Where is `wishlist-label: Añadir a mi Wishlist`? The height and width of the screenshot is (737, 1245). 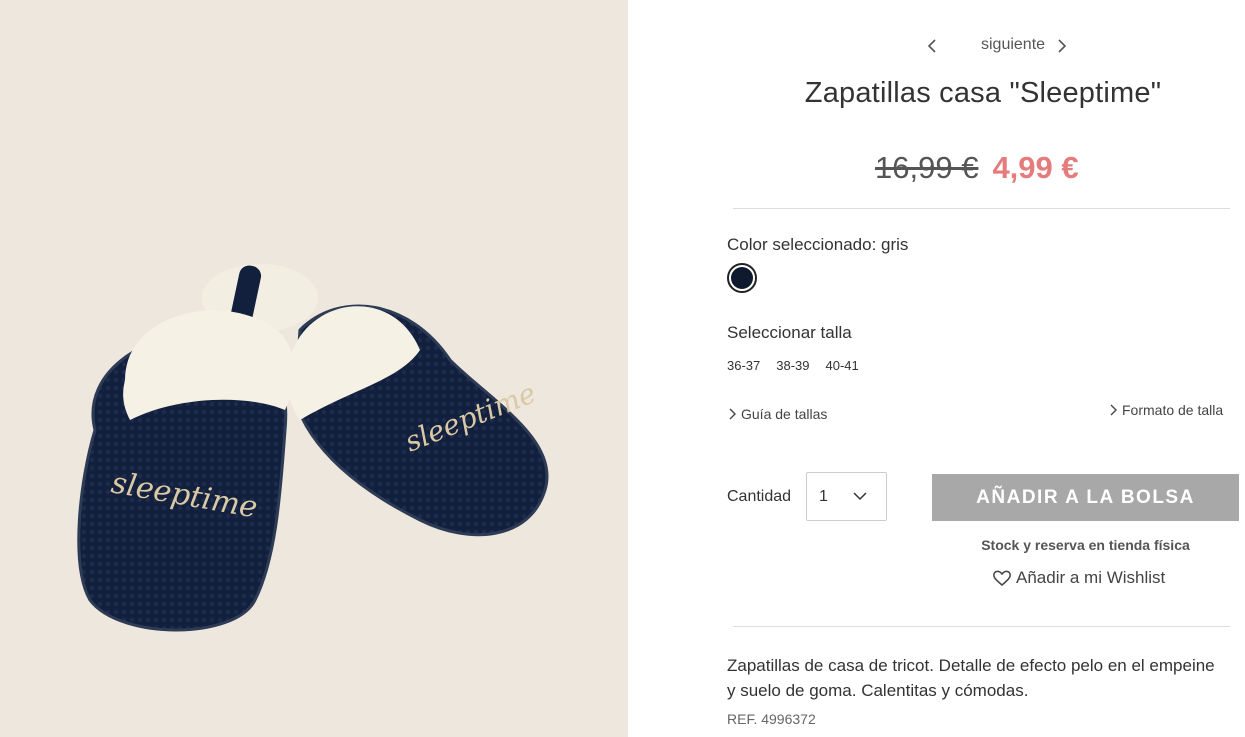 wishlist-label: Añadir a mi Wishlist is located at coordinates (1091, 577).